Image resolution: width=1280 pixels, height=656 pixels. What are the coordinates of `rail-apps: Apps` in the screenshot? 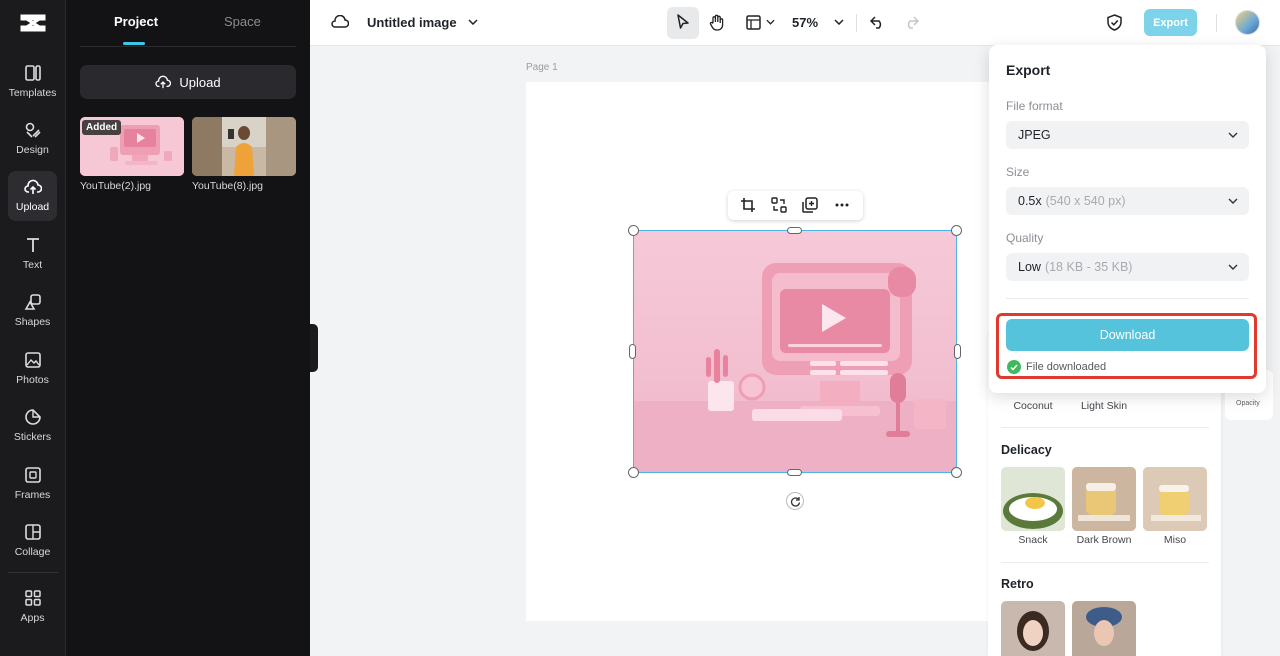 It's located at (32, 607).